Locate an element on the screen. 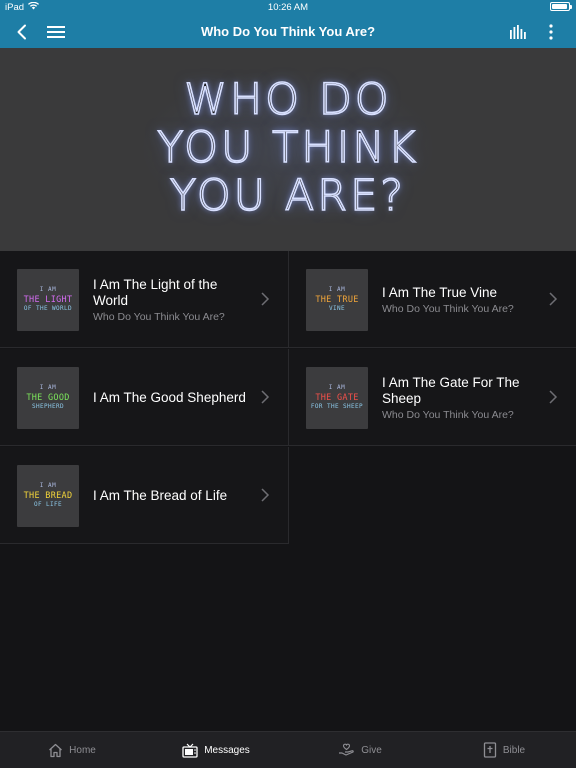 This screenshot has width=576, height=768. battery-level-fill is located at coordinates (560, 6).